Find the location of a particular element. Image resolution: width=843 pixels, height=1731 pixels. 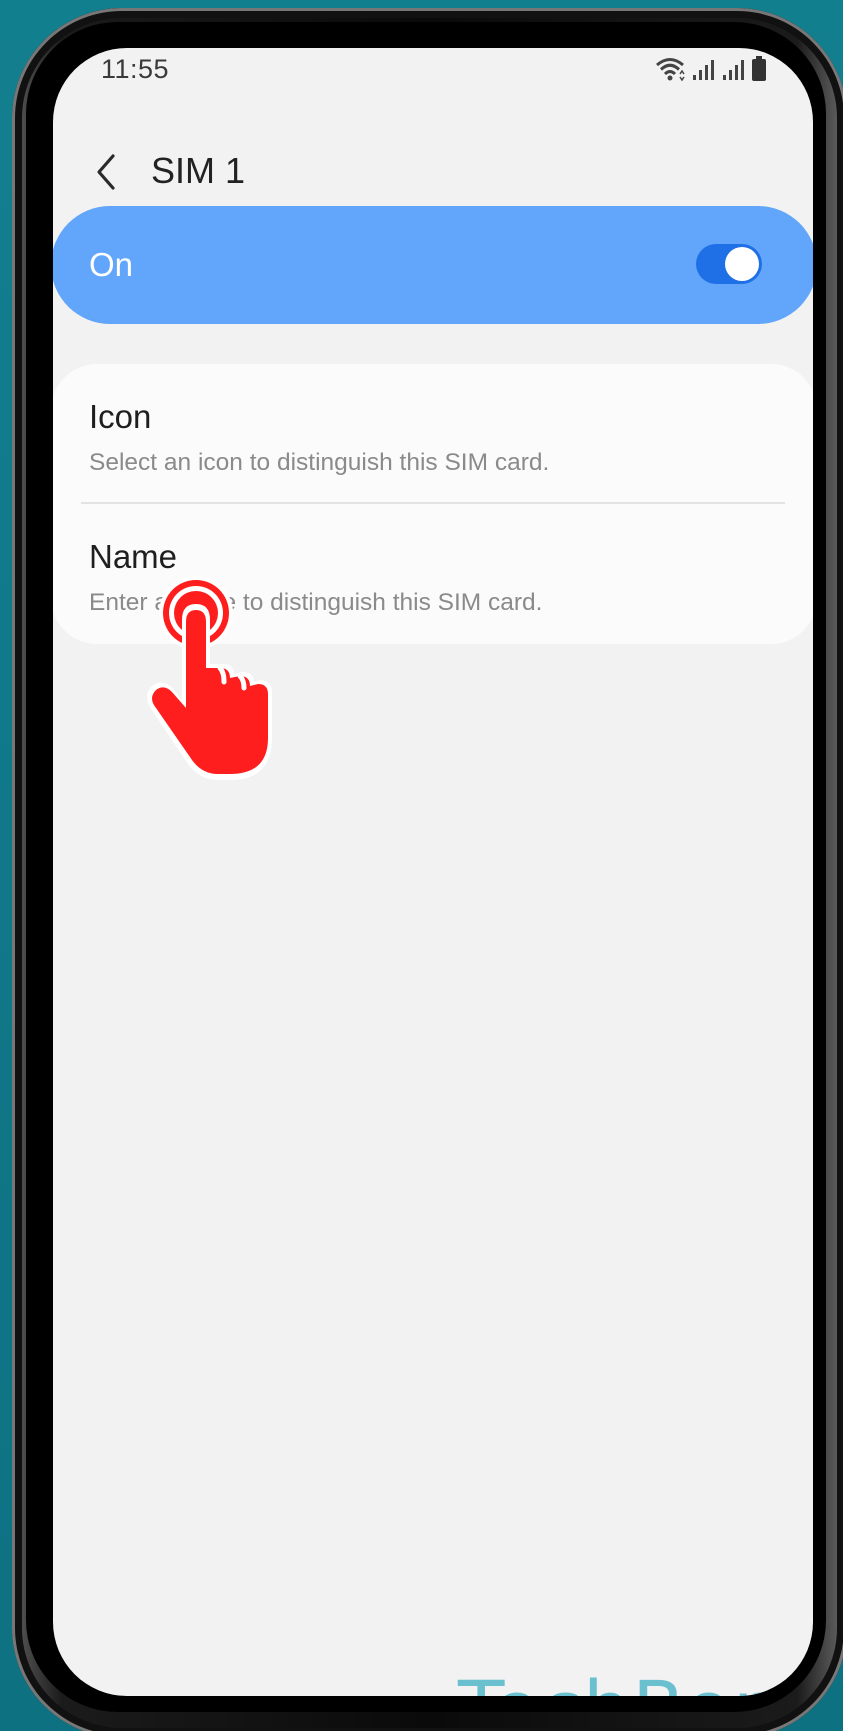

wifi-icon is located at coordinates (670, 70).